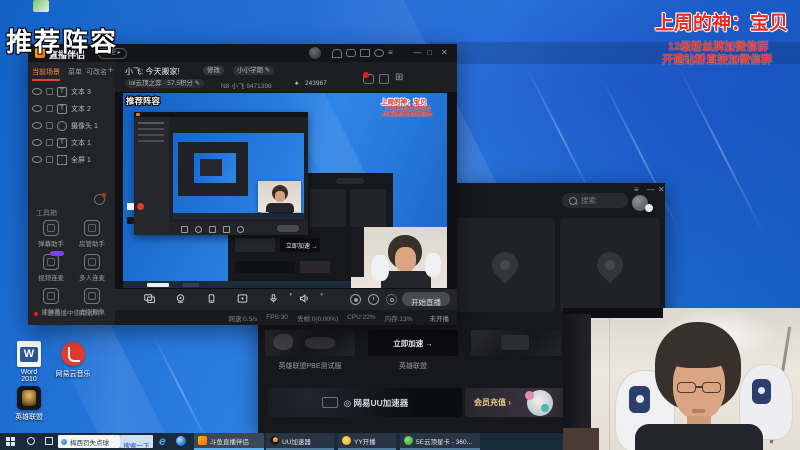 The width and height of the screenshot is (800, 450). Describe the element at coordinates (717, 60) in the screenshot. I see `overlay-fan-line-2: 开通钻粉直接加微信群` at that location.